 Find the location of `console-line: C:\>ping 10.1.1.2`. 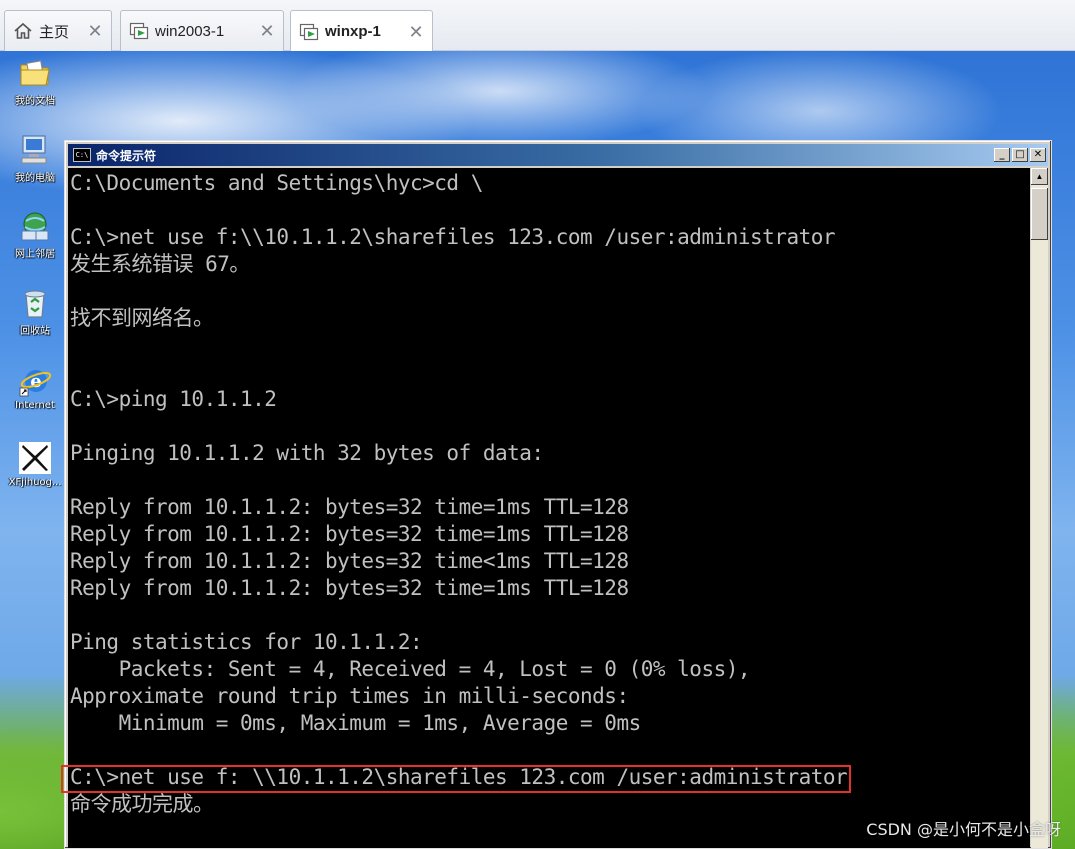

console-line: C:\>ping 10.1.1.2 is located at coordinates (173, 399).